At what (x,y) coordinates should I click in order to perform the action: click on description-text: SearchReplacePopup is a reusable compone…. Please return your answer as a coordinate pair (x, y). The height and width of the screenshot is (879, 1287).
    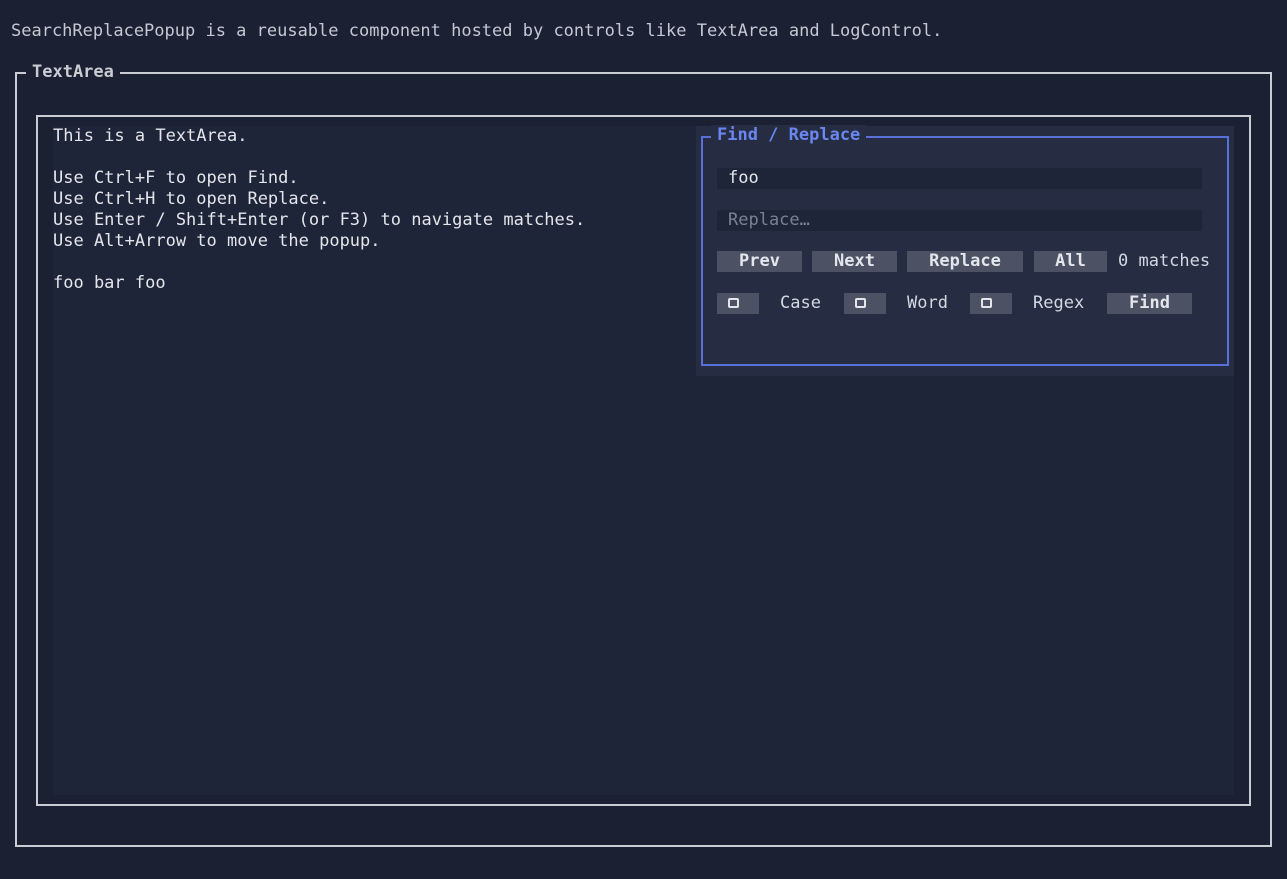
    Looking at the image, I should click on (477, 31).